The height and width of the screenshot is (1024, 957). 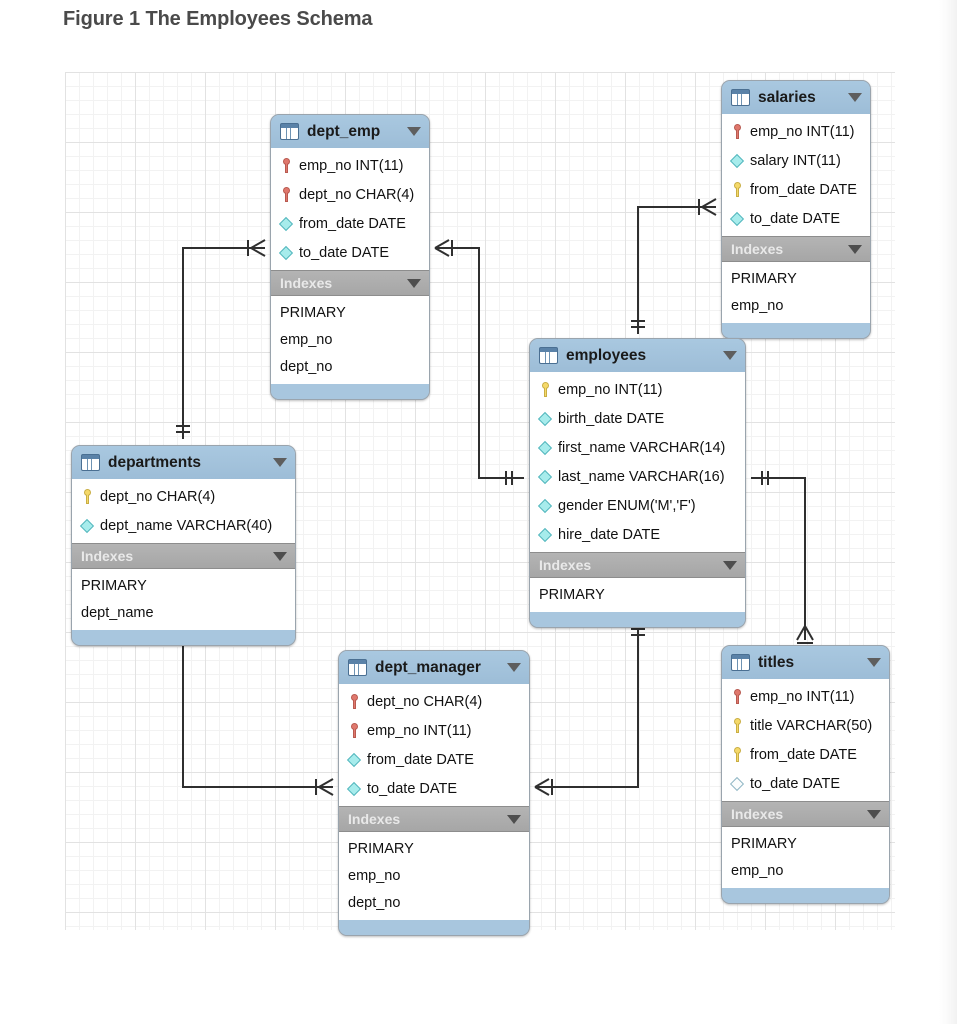 I want to click on table-header-employees: employees, so click(x=637, y=355).